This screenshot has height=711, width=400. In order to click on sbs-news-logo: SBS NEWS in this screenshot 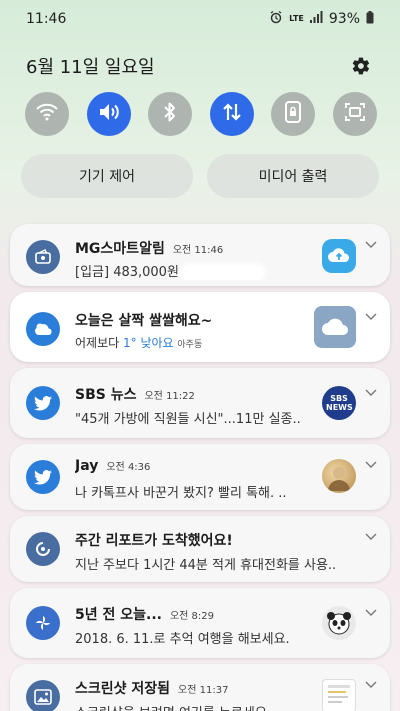, I will do `click(339, 403)`.